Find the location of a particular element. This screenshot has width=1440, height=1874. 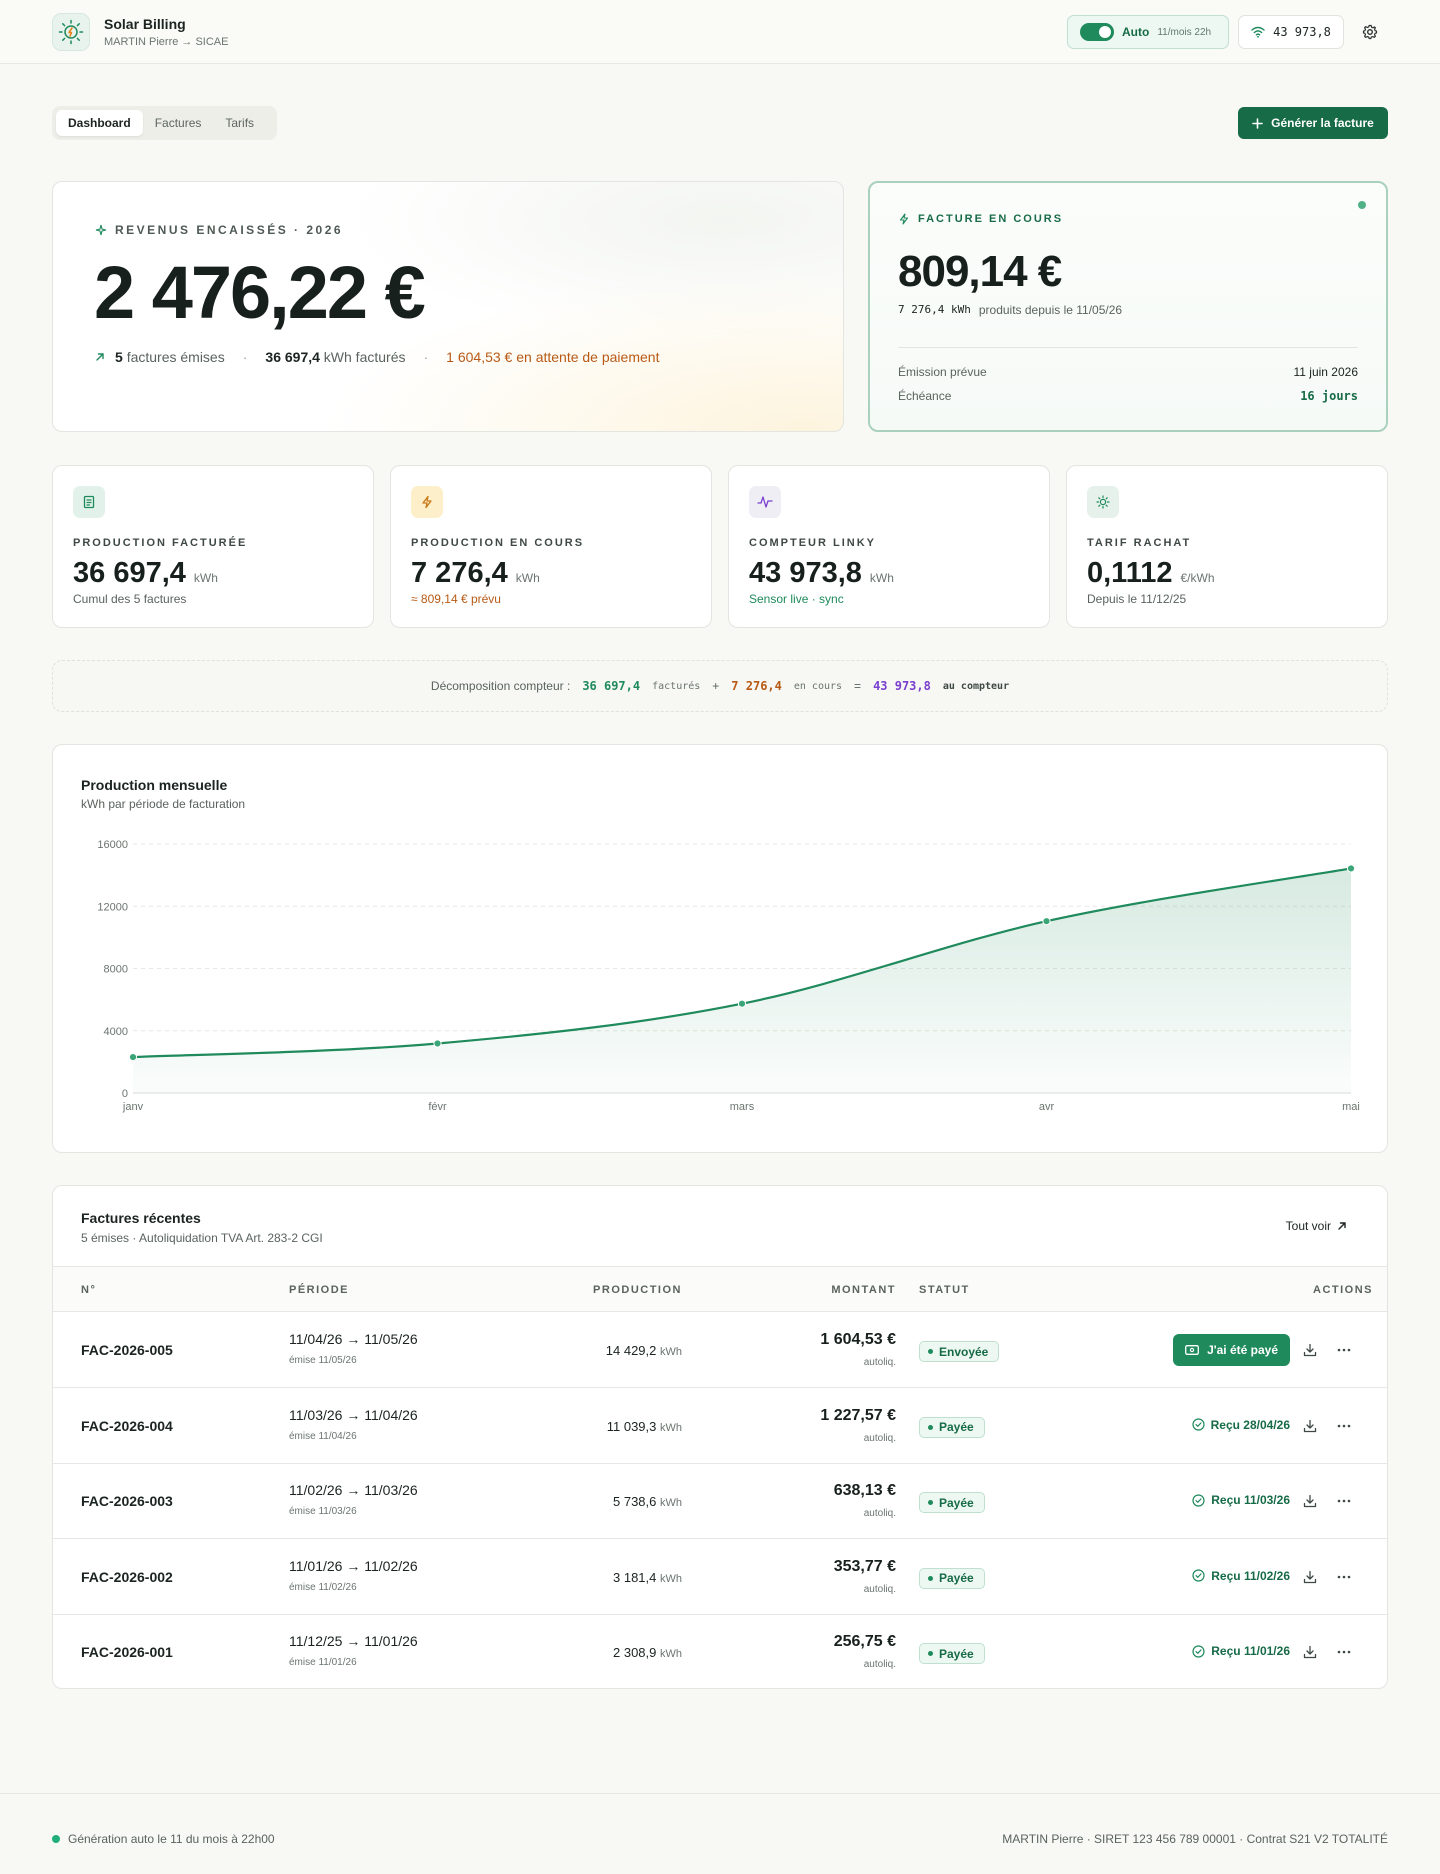

y-tick-label: 8000 is located at coordinates (116, 970).